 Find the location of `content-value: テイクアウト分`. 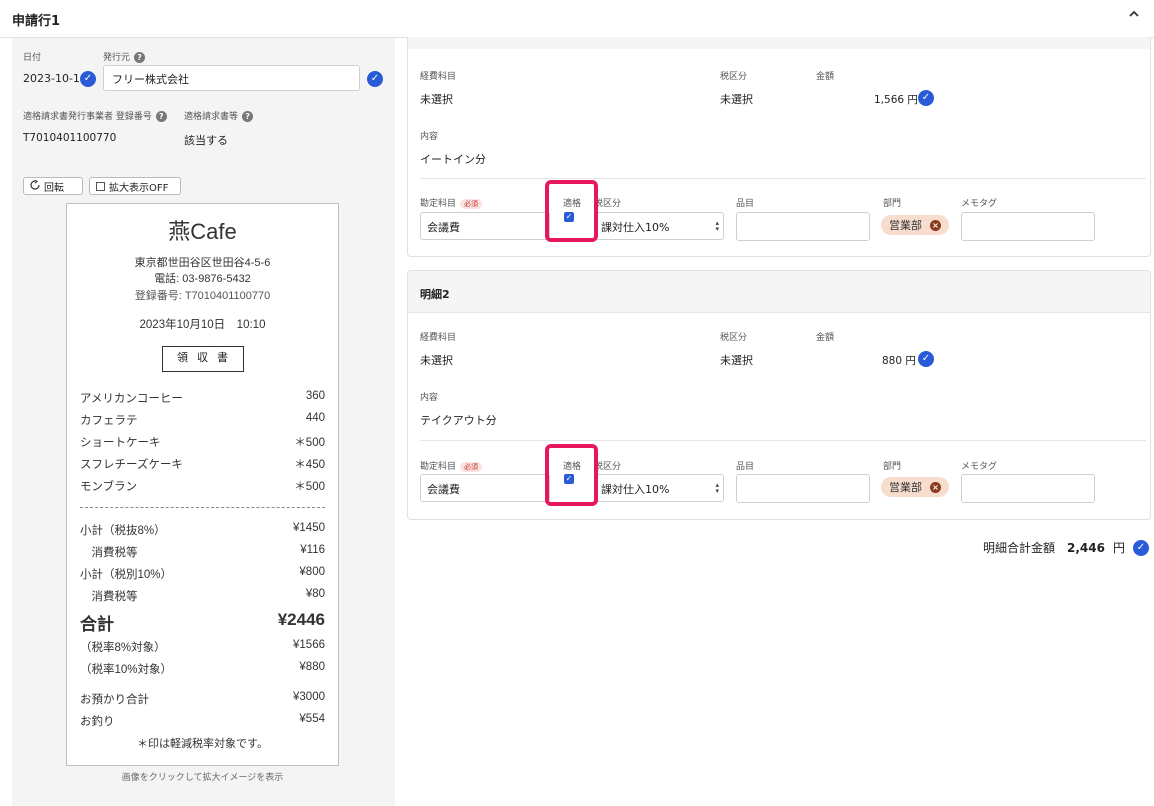

content-value: テイクアウト分 is located at coordinates (458, 420).